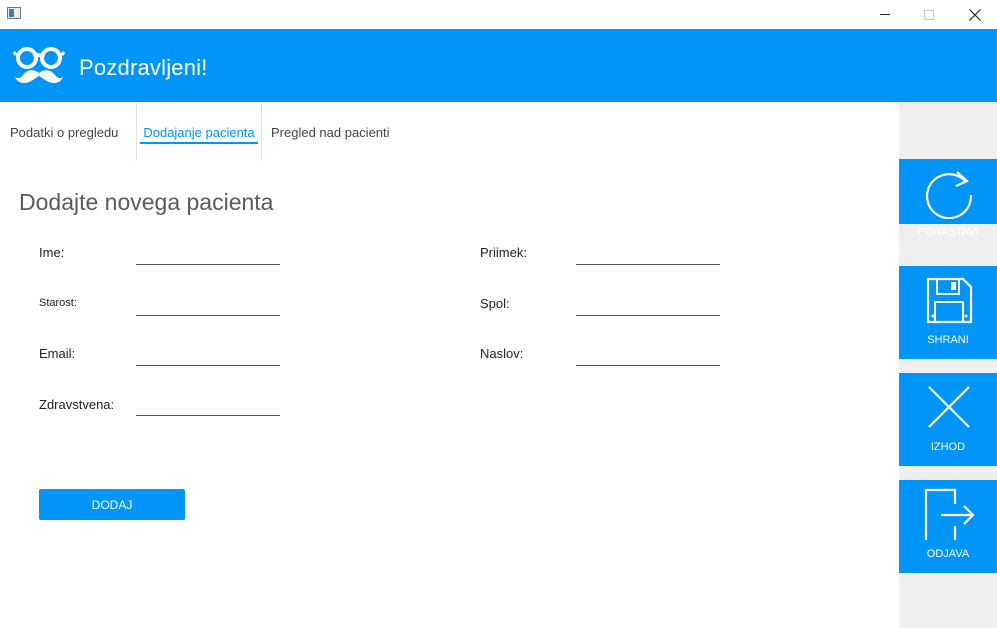  I want to click on active-tab-indicator, so click(199, 143).